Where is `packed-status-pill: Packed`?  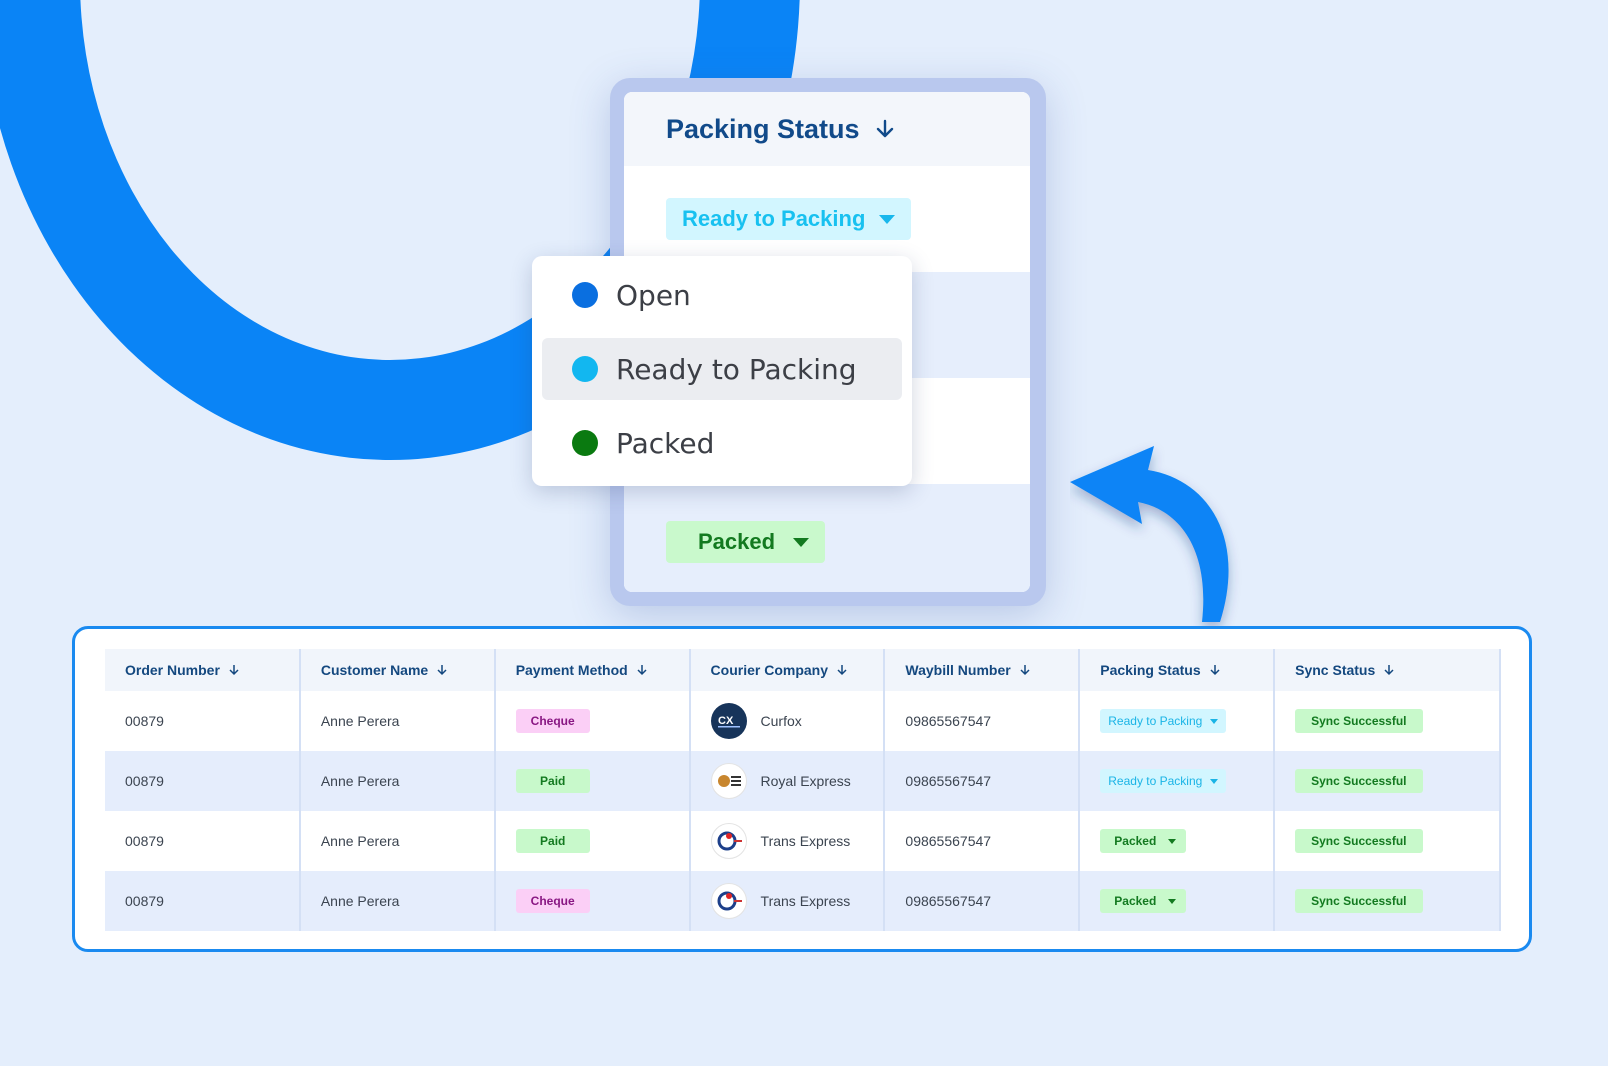
packed-status-pill: Packed is located at coordinates (746, 542).